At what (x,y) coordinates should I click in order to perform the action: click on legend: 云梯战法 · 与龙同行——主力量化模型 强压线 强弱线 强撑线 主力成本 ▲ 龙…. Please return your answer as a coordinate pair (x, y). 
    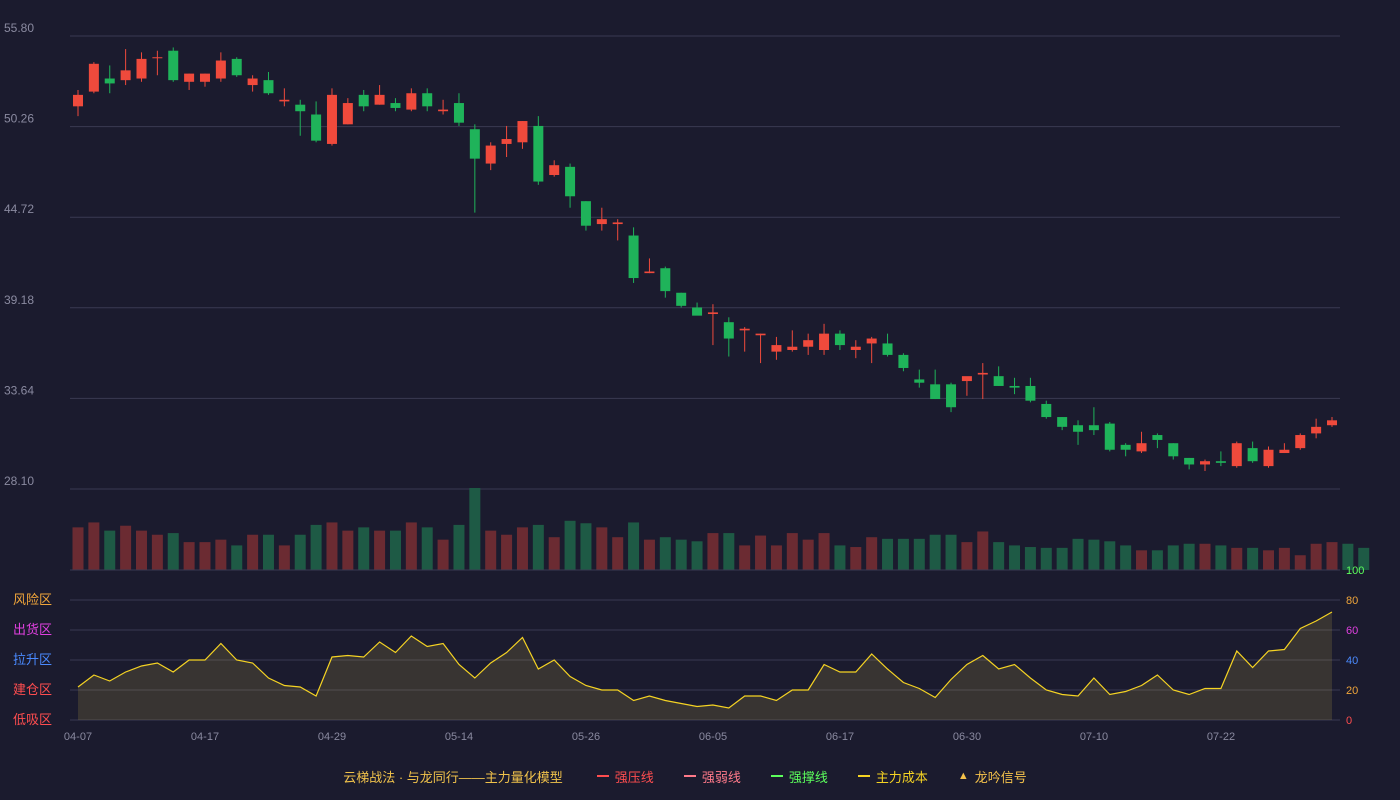
    Looking at the image, I should click on (700, 776).